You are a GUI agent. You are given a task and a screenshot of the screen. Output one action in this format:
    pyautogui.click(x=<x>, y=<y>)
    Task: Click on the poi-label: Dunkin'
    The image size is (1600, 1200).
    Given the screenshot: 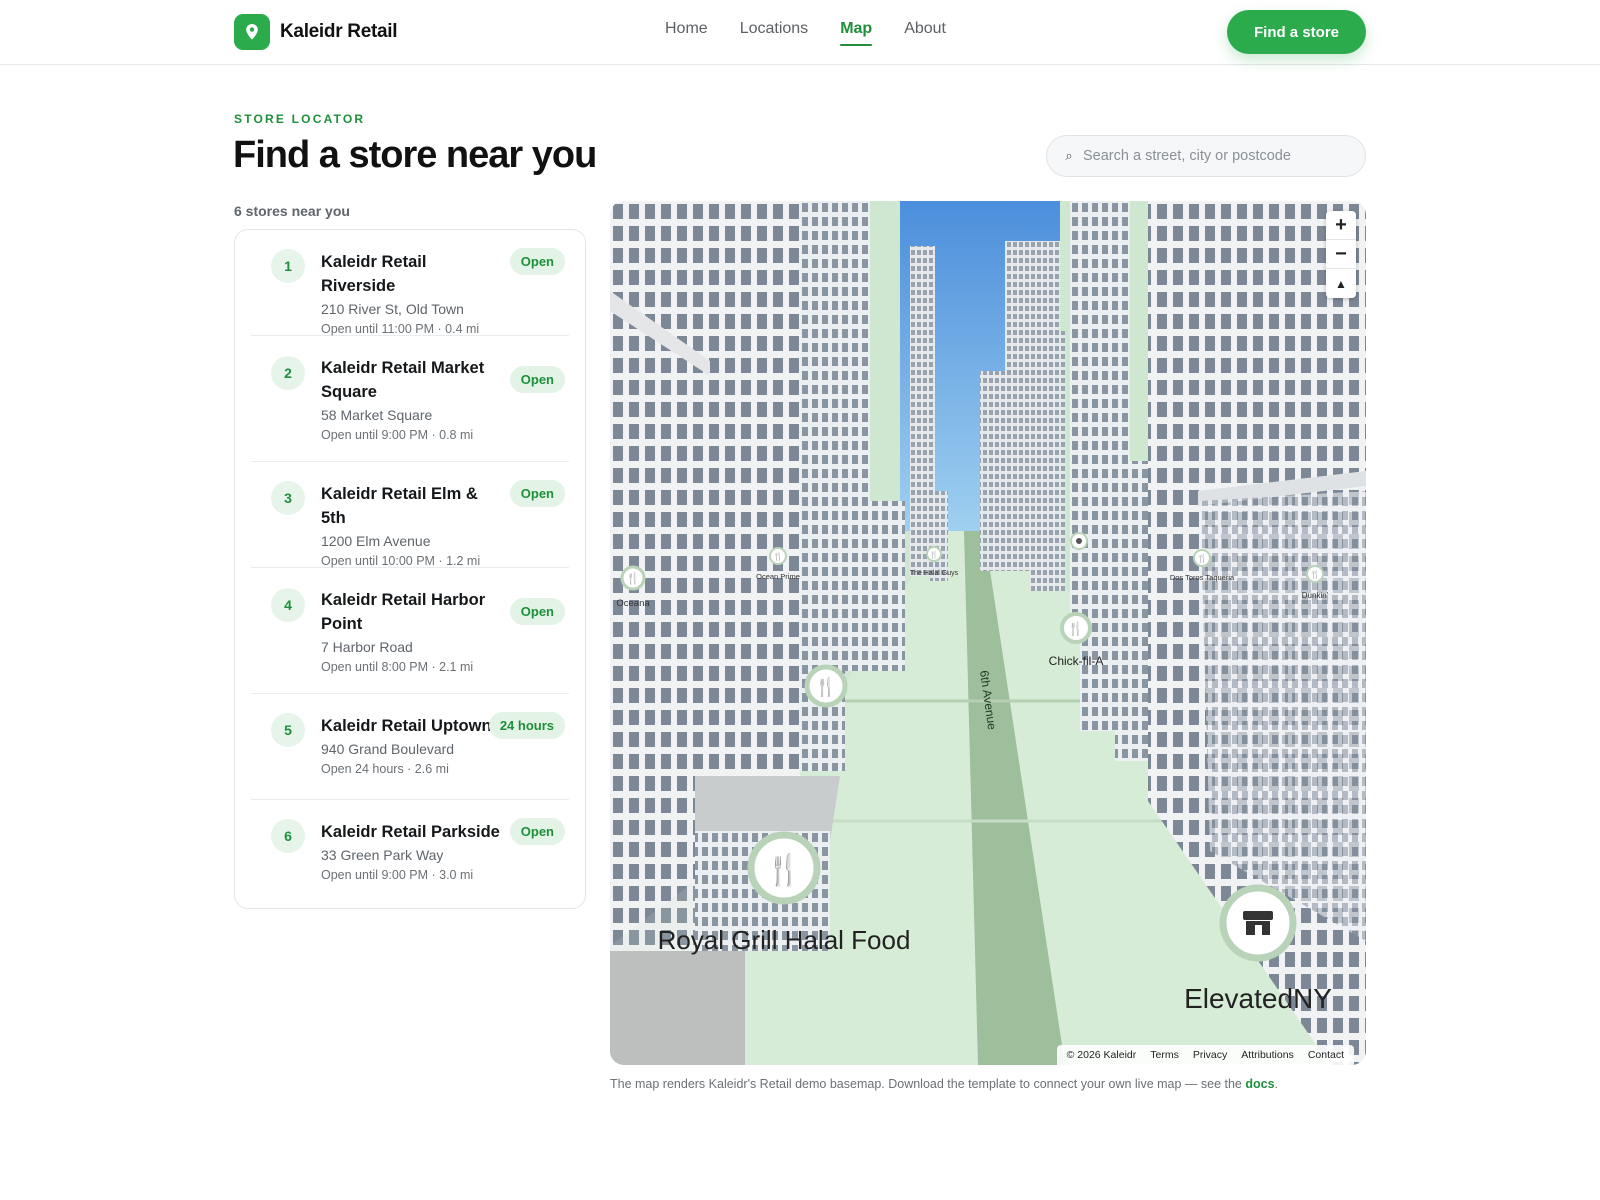 What is the action you would take?
    pyautogui.click(x=1315, y=595)
    